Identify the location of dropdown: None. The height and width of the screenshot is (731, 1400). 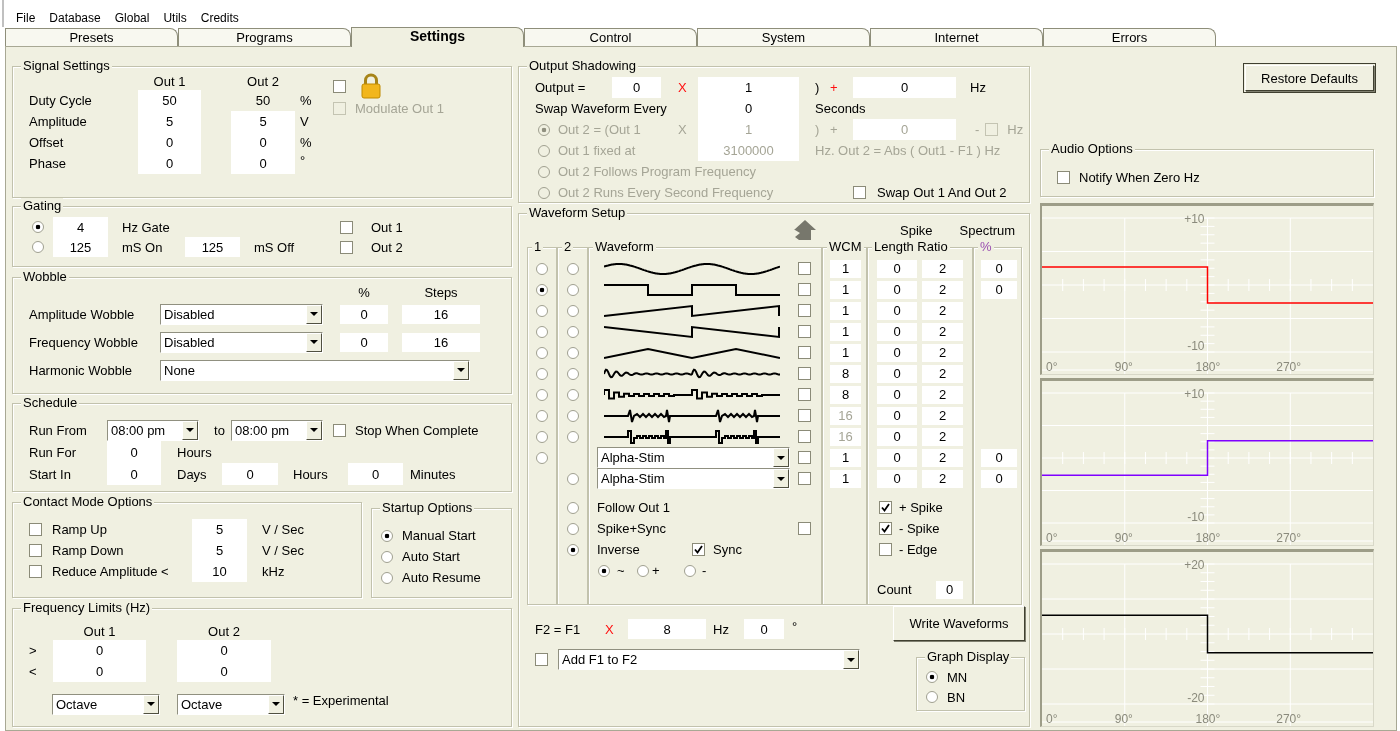
(315, 370).